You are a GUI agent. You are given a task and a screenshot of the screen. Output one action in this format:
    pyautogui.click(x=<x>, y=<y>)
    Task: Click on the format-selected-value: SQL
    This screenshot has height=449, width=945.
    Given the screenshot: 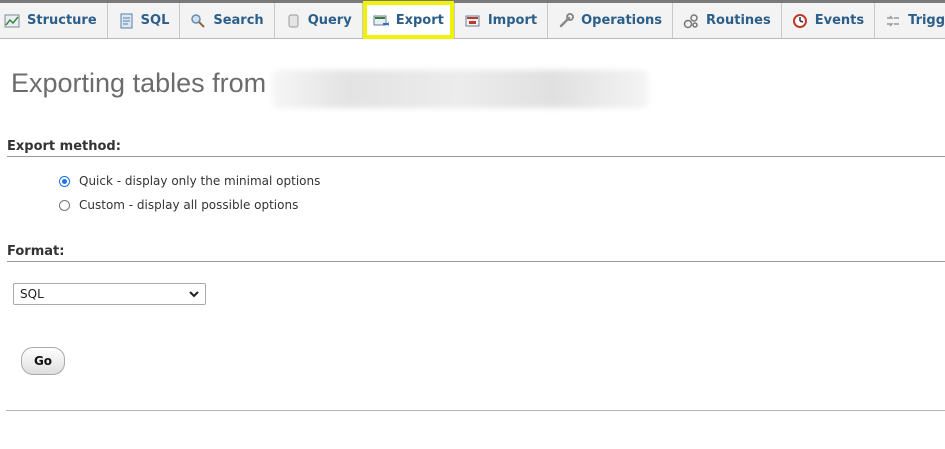 What is the action you would take?
    pyautogui.click(x=32, y=294)
    